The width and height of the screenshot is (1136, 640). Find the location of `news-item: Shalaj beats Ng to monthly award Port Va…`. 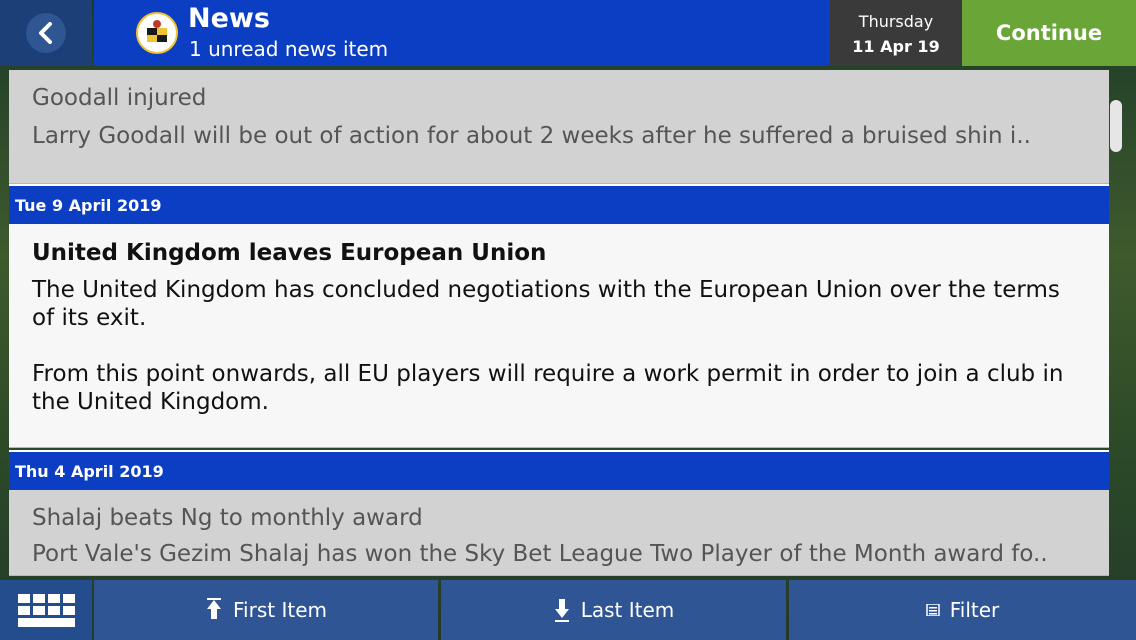

news-item: Shalaj beats Ng to monthly award Port Va… is located at coordinates (559, 533).